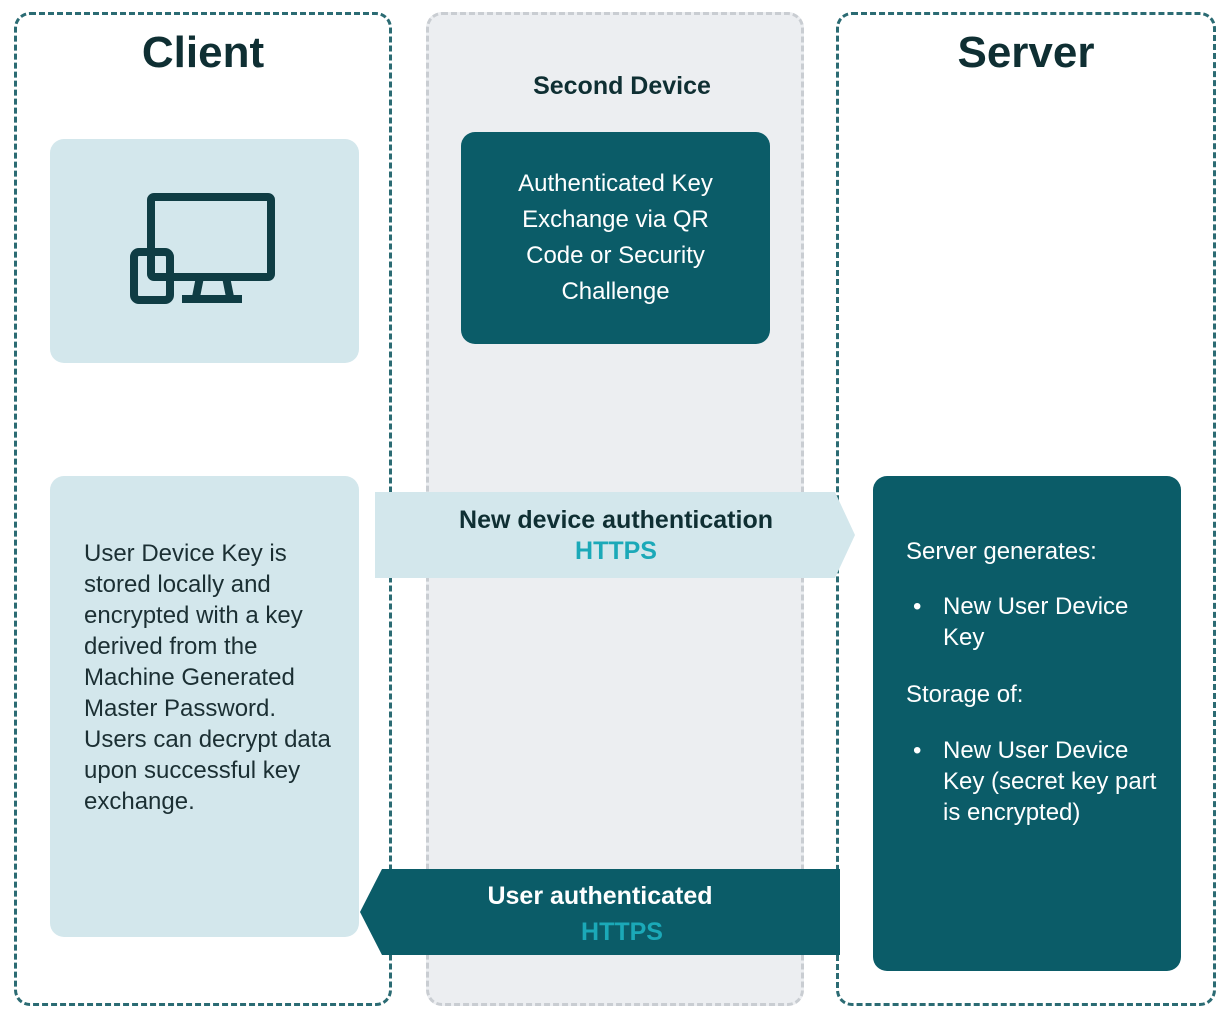  Describe the element at coordinates (622, 932) in the screenshot. I see `to-client-protocol-label: HTTPS` at that location.